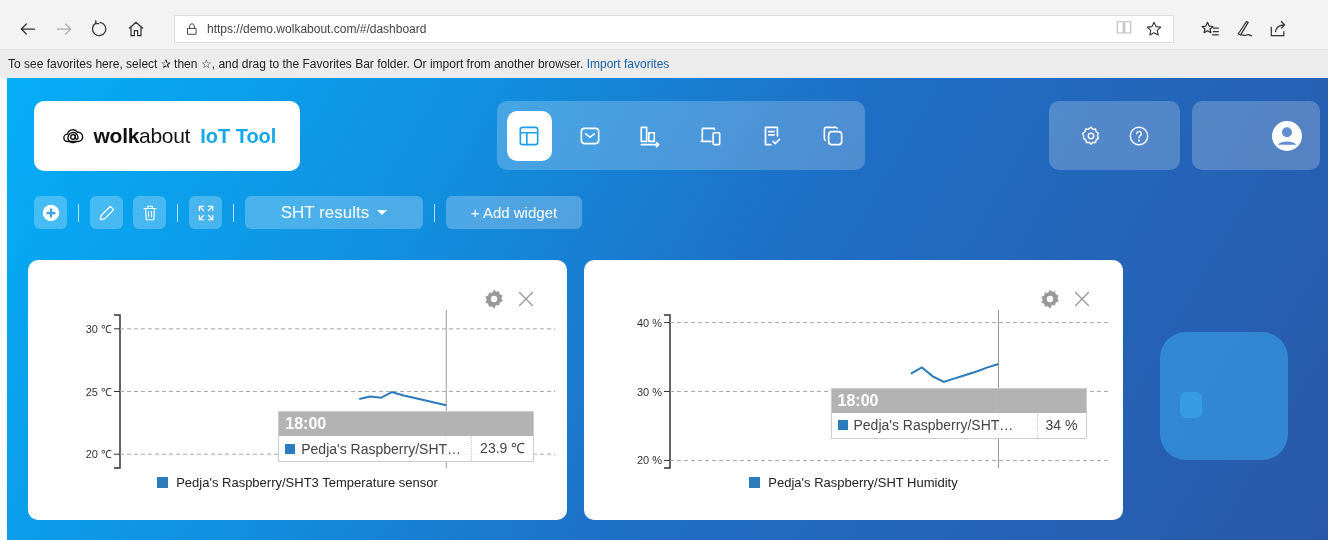 This screenshot has height=540, width=1328. What do you see at coordinates (1278, 29) in the screenshot?
I see `share-icon` at bounding box center [1278, 29].